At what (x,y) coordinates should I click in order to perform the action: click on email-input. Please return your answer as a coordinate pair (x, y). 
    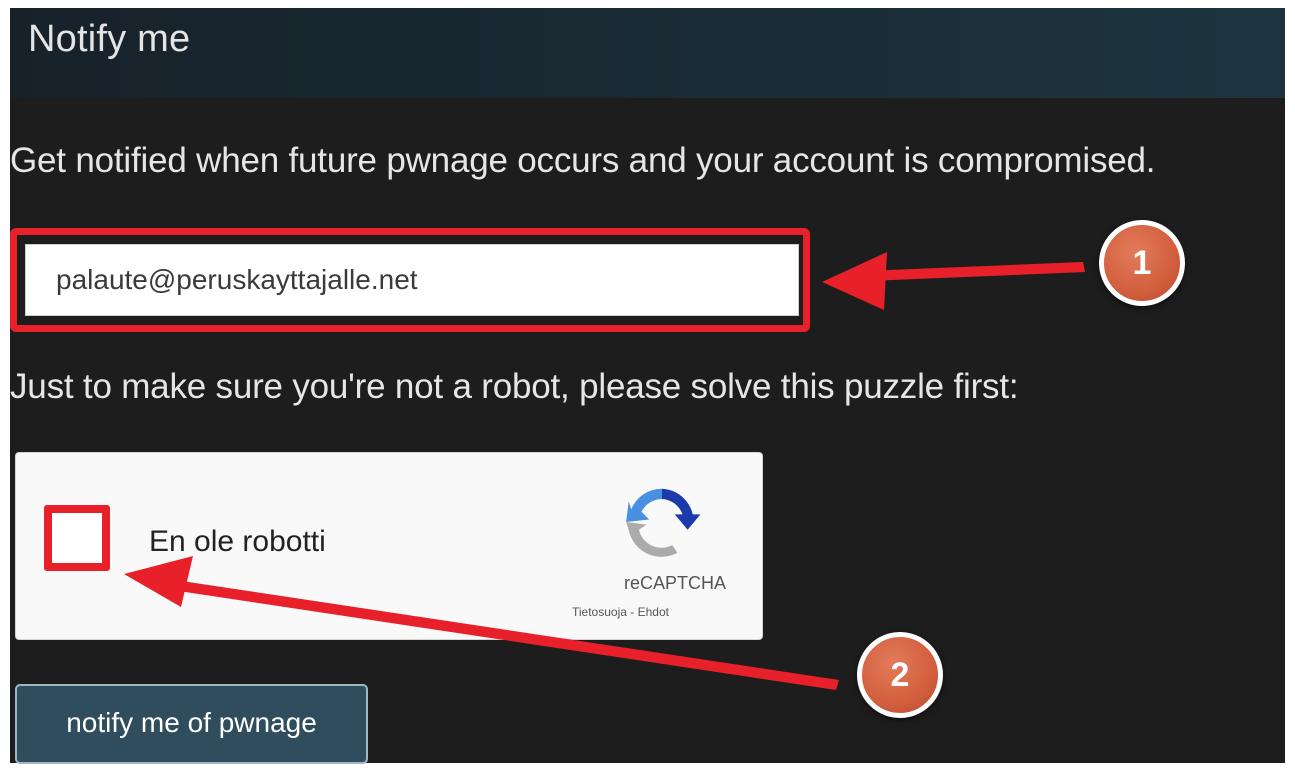
    Looking at the image, I should click on (412, 280).